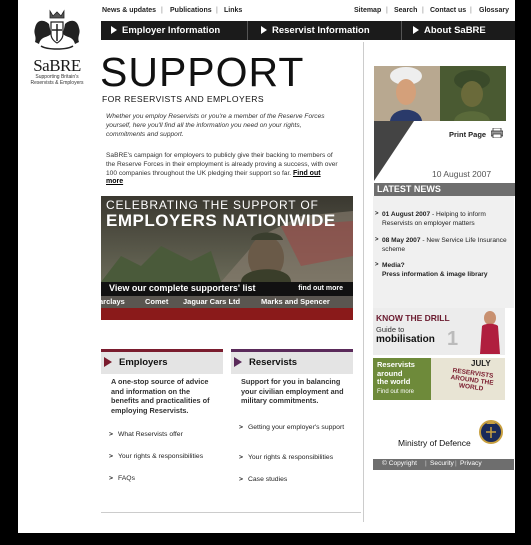 The width and height of the screenshot is (531, 545). I want to click on main-nav-reservist: Reservist Information, so click(315, 30).